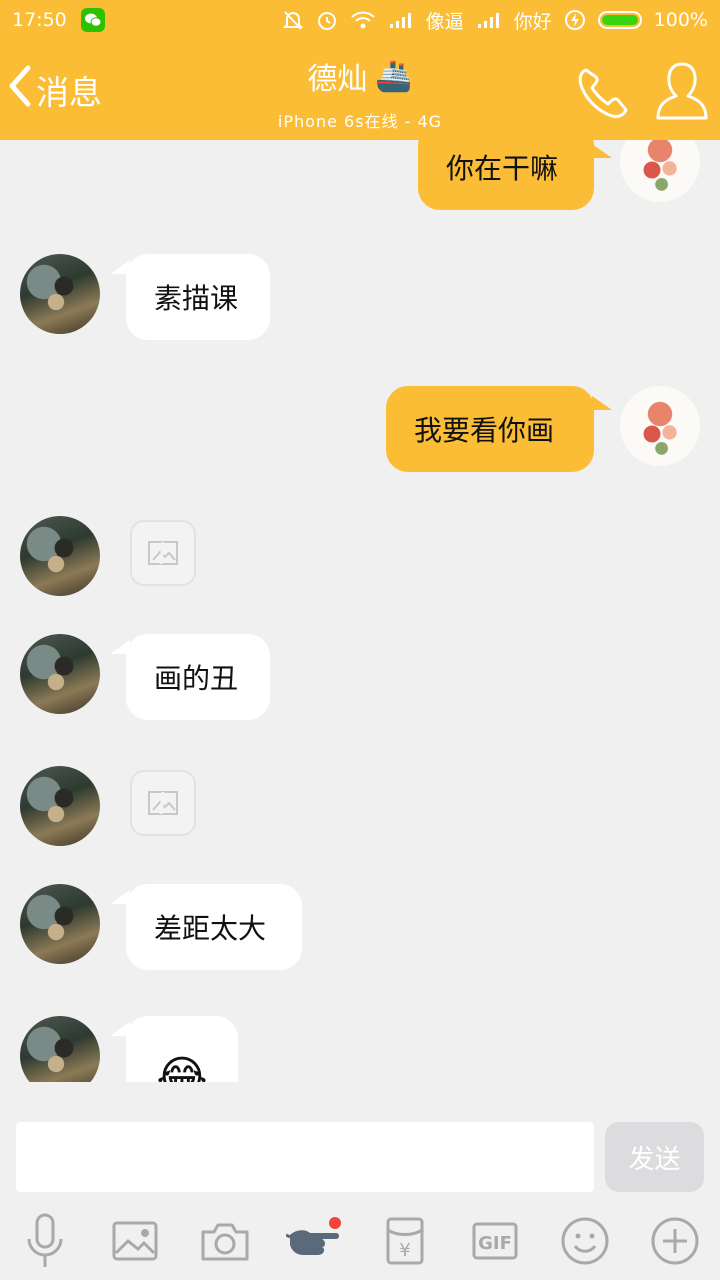 This screenshot has width=720, height=1280. I want to click on message-incoming: 😂, so click(360, 1049).